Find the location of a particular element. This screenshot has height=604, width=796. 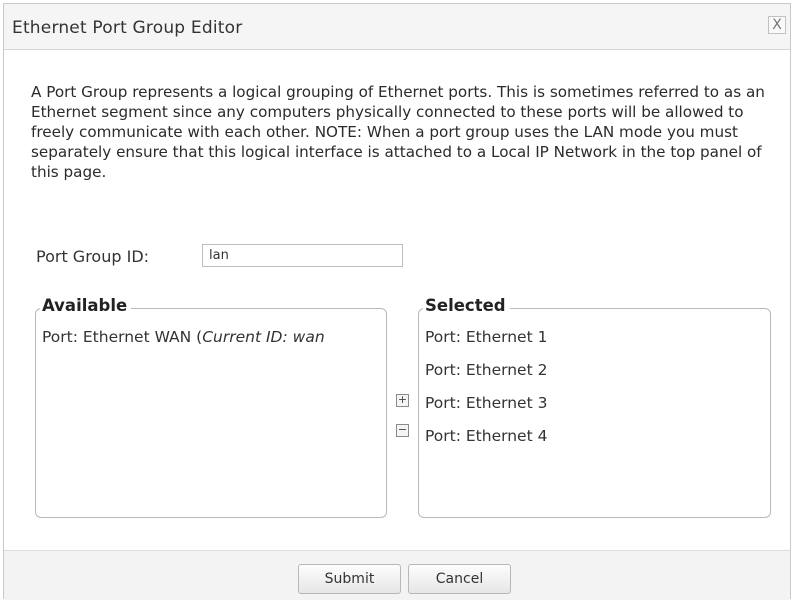

cancel-button: Cancel is located at coordinates (459, 579).